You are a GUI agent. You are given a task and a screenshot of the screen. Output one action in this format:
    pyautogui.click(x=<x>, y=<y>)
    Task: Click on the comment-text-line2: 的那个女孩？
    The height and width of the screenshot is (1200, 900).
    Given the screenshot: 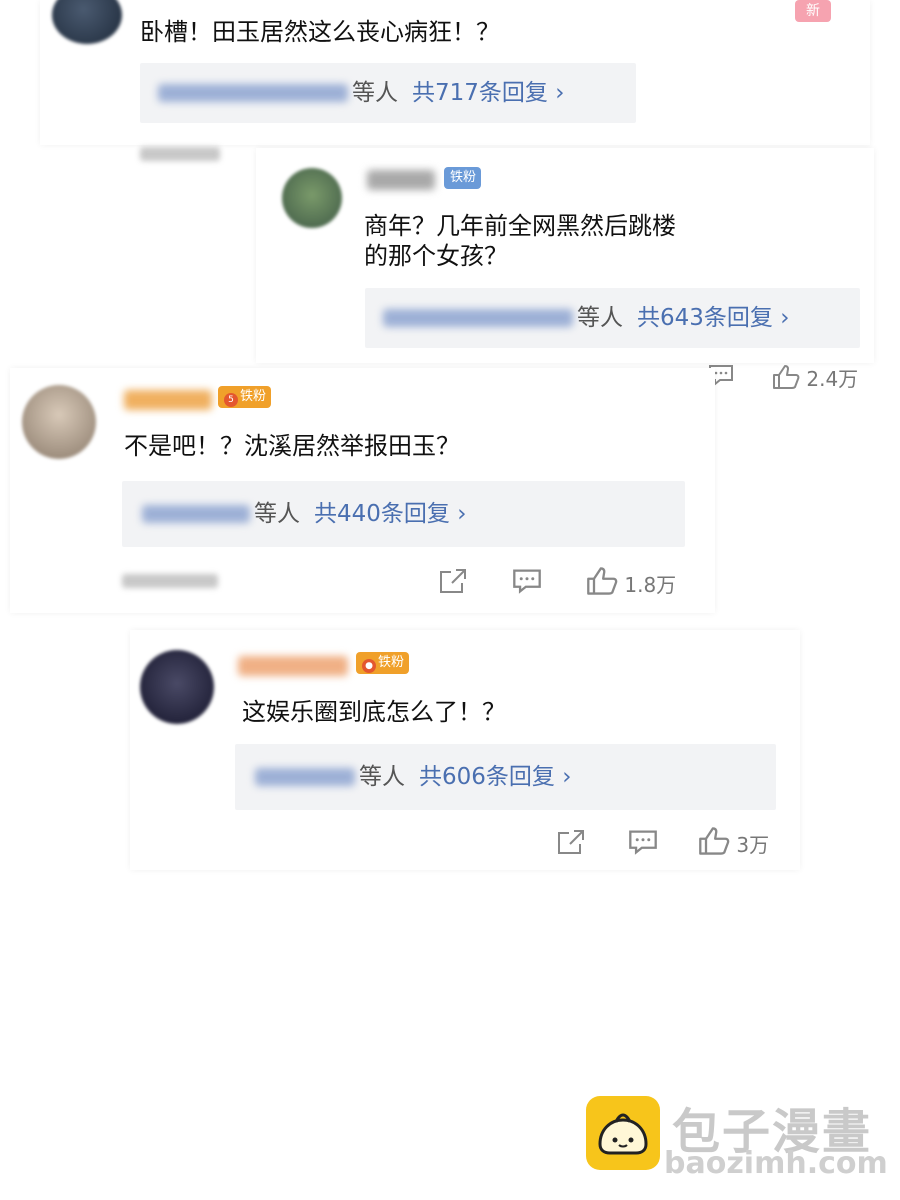 What is the action you would take?
    pyautogui.click(x=436, y=256)
    